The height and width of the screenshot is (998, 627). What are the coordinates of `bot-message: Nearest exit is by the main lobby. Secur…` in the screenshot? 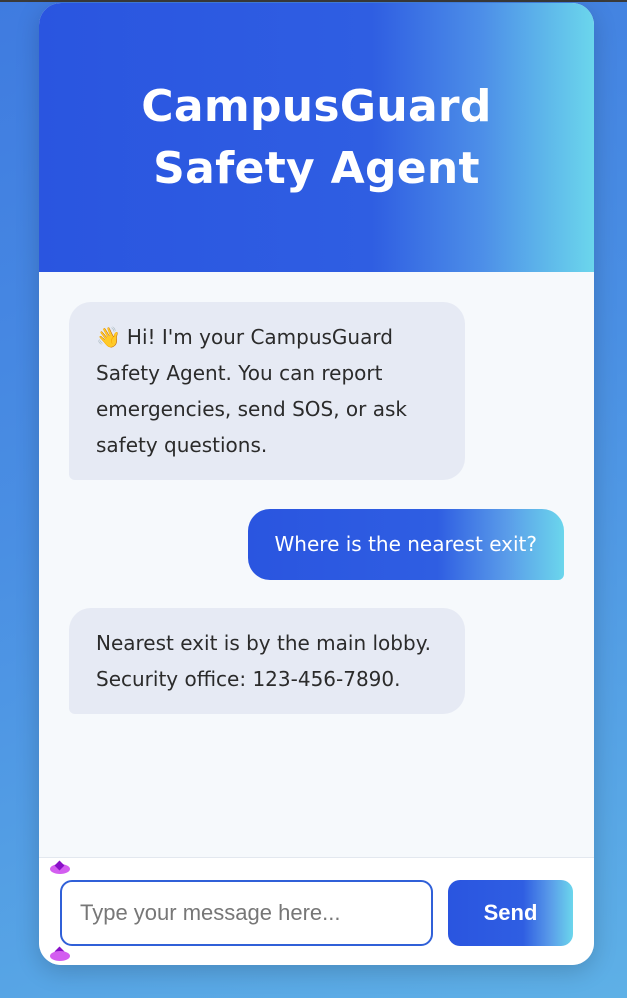 It's located at (267, 661).